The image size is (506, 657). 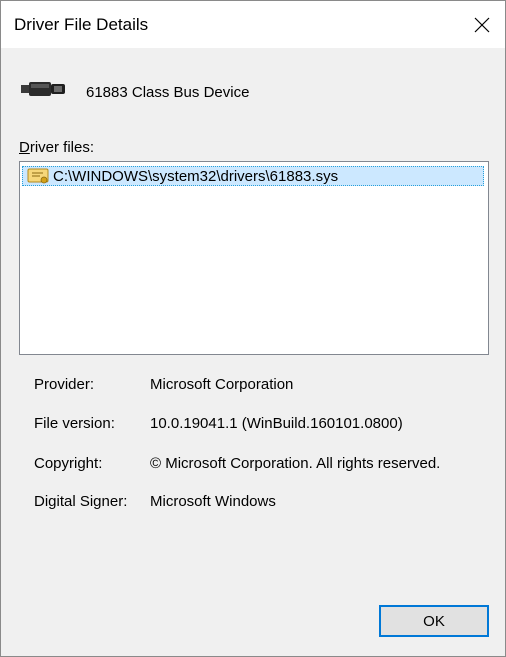 What do you see at coordinates (434, 621) in the screenshot?
I see `ok-button: OK` at bounding box center [434, 621].